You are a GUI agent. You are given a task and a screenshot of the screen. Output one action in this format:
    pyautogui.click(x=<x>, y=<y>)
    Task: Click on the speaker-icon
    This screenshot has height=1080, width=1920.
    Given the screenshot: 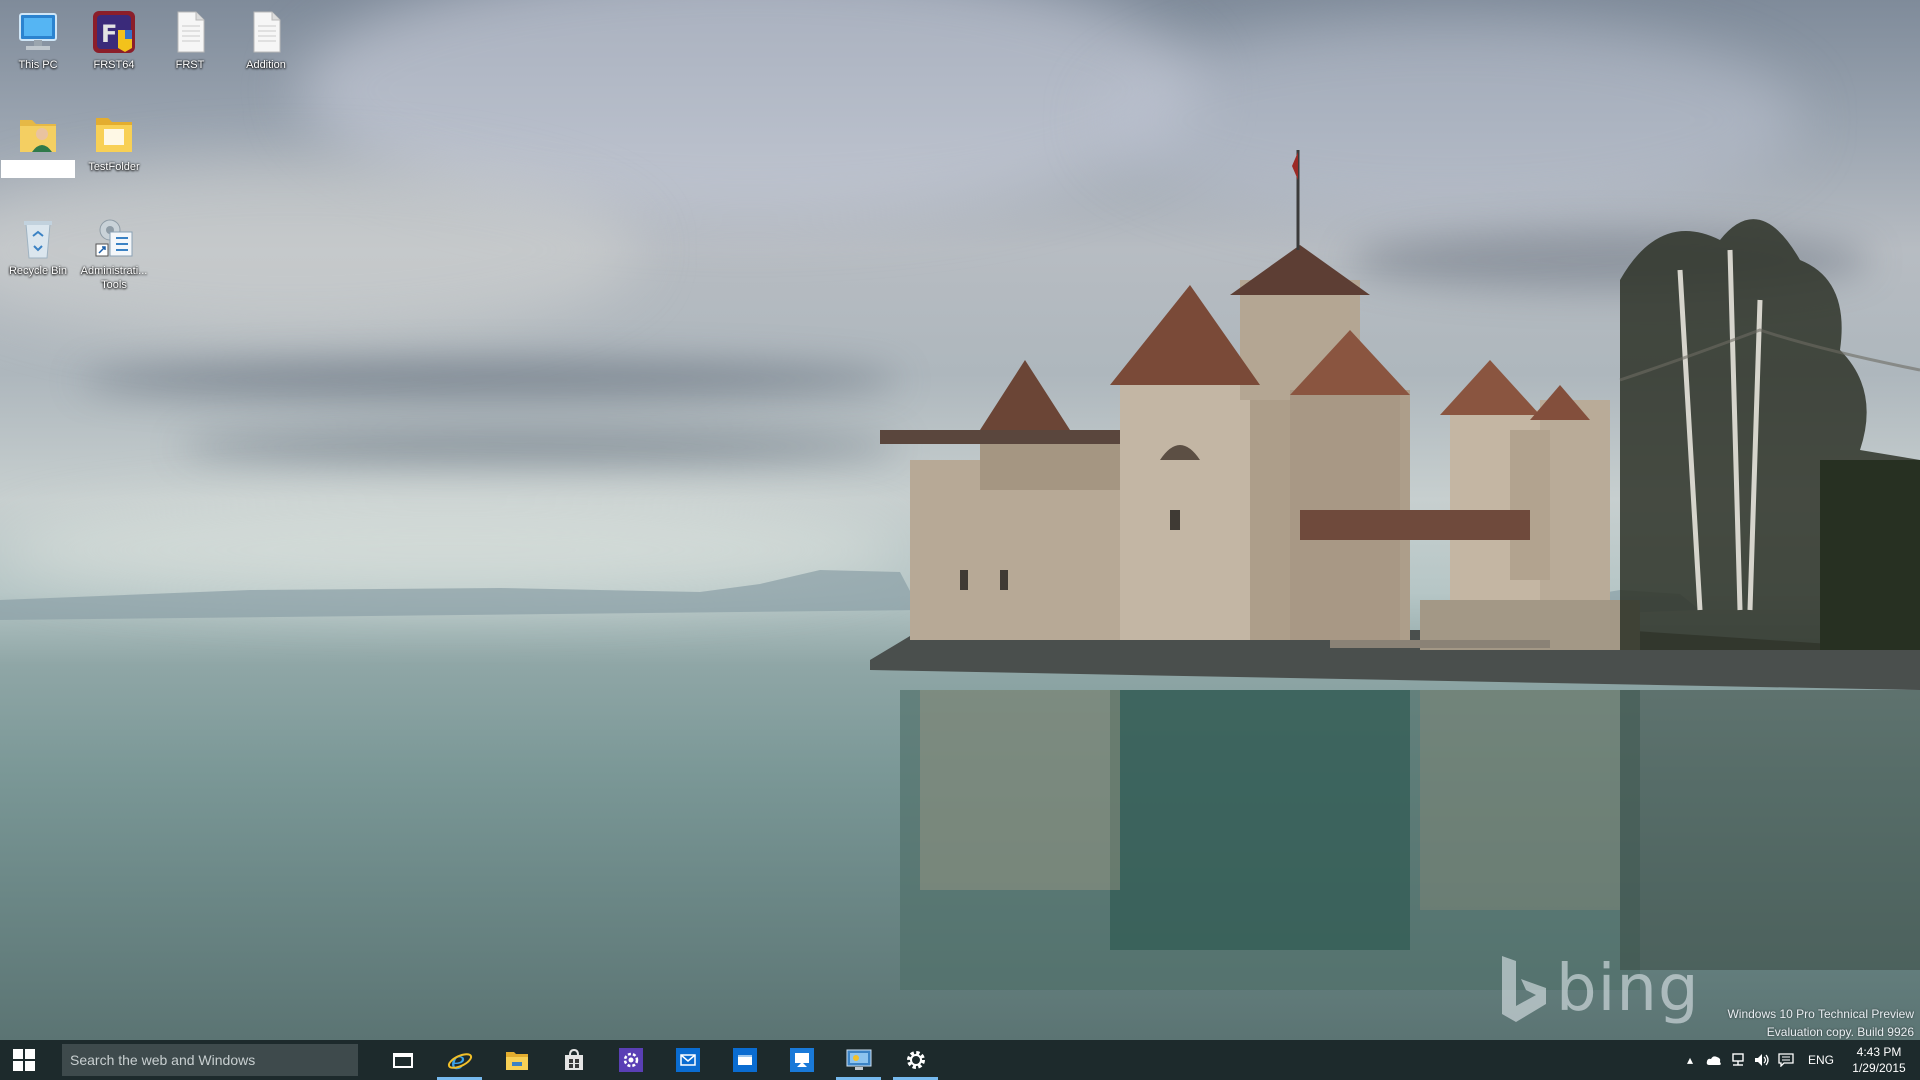 What is the action you would take?
    pyautogui.click(x=1761, y=1060)
    